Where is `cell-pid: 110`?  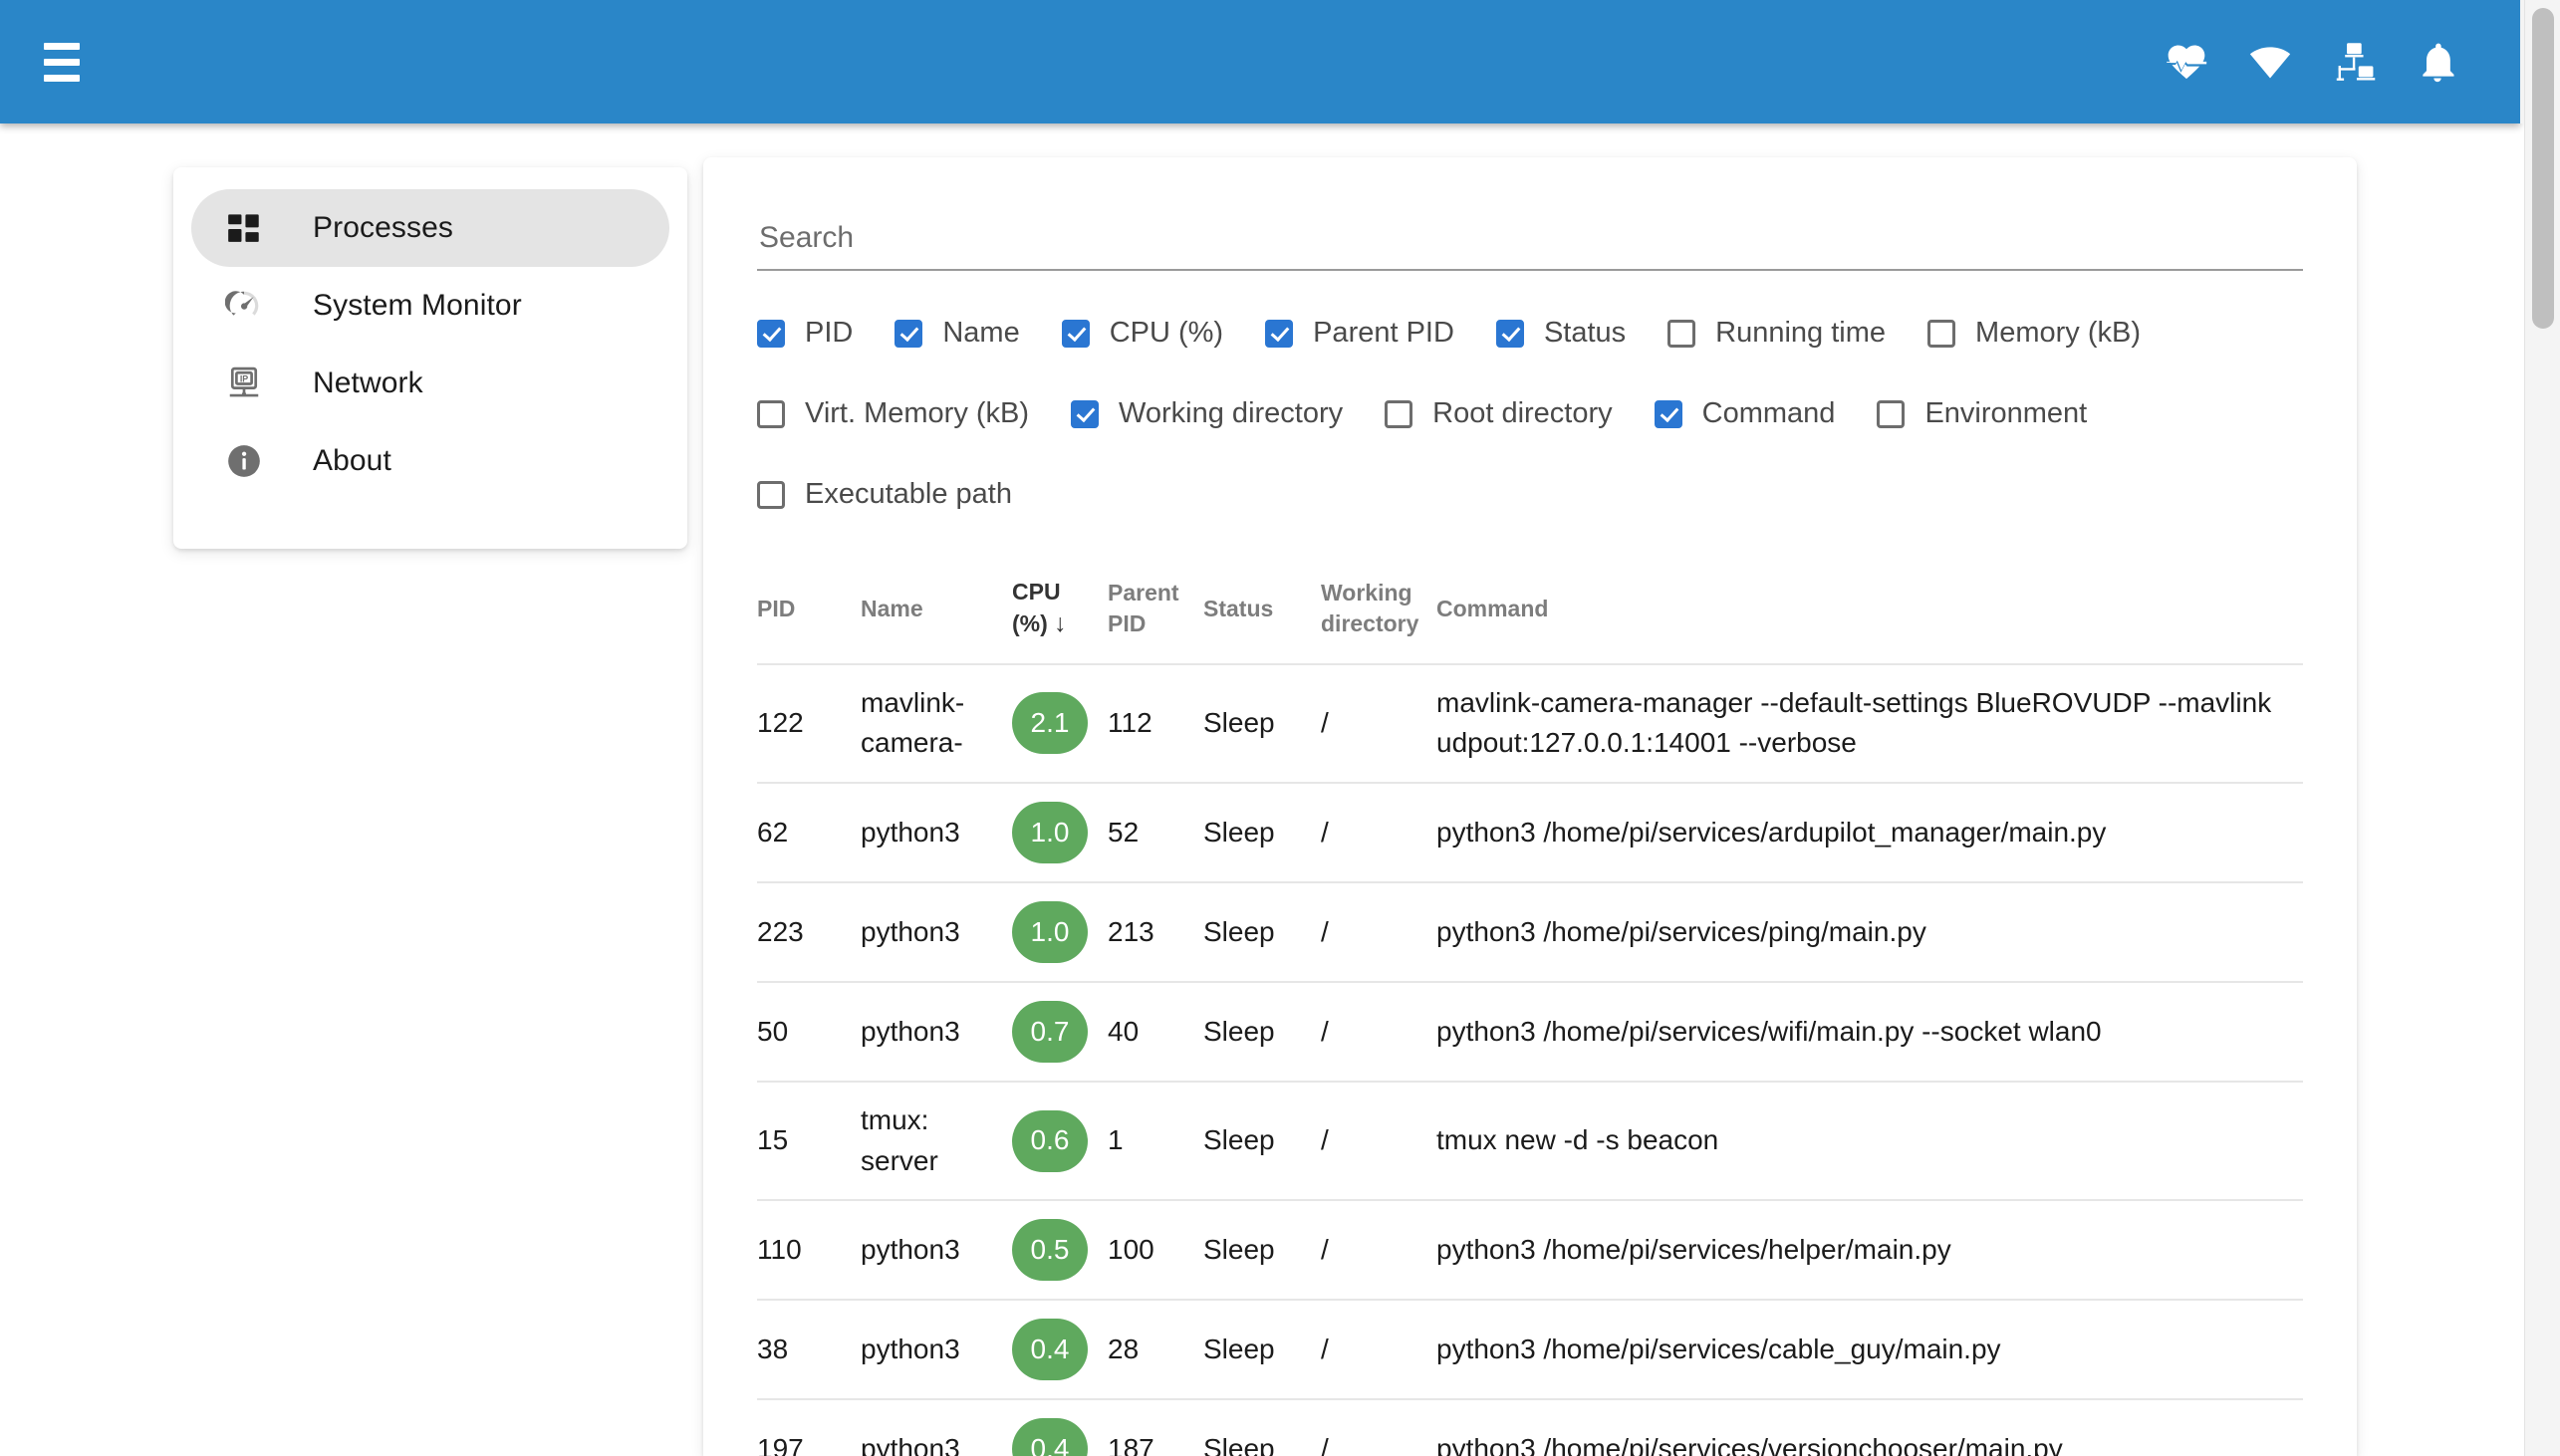 cell-pid: 110 is located at coordinates (809, 1250).